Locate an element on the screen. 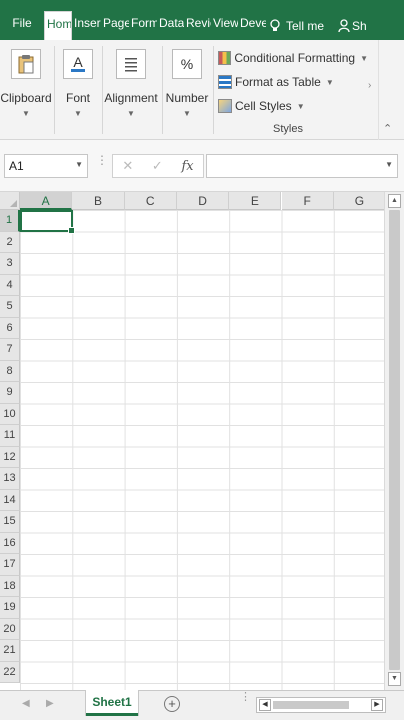 This screenshot has width=404, height=720. conditional-formatting-button: Conditional Formatting ▼ is located at coordinates (293, 58).